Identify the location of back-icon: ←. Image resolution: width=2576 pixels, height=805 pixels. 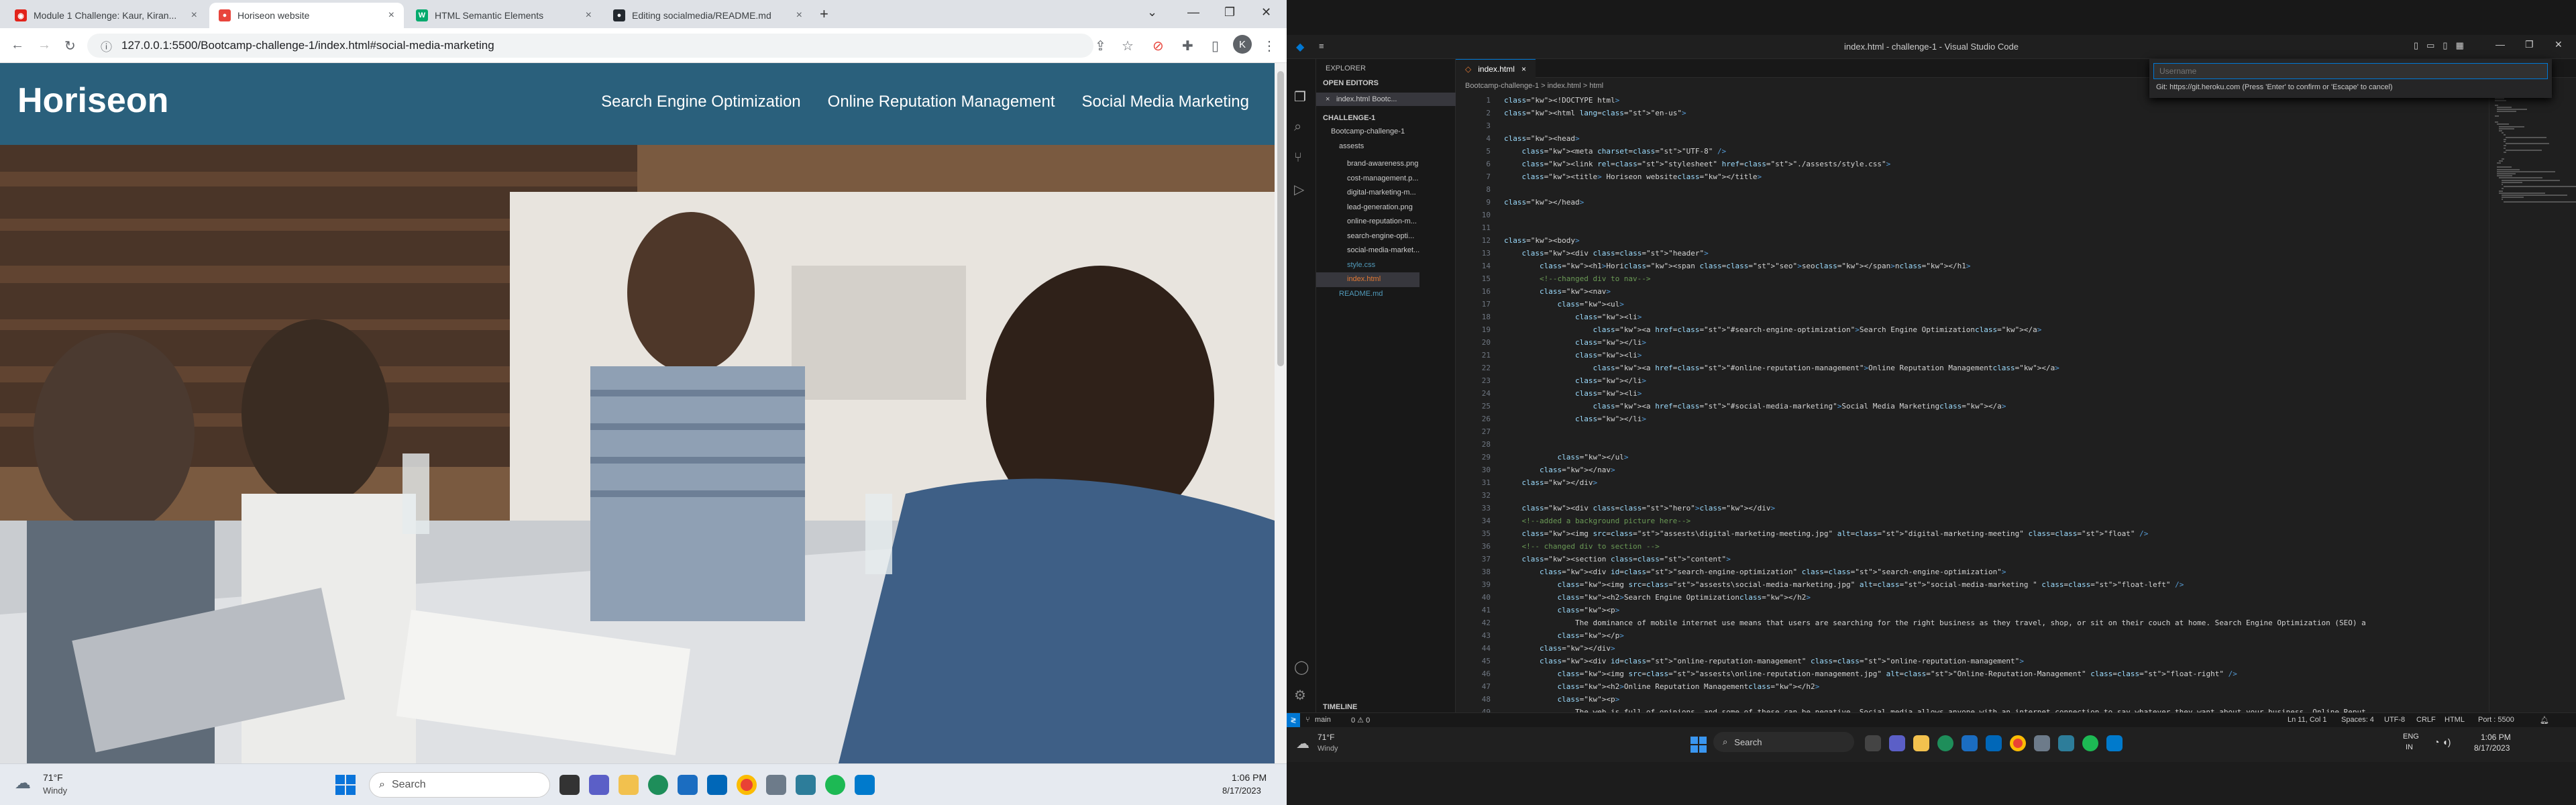
(17, 45).